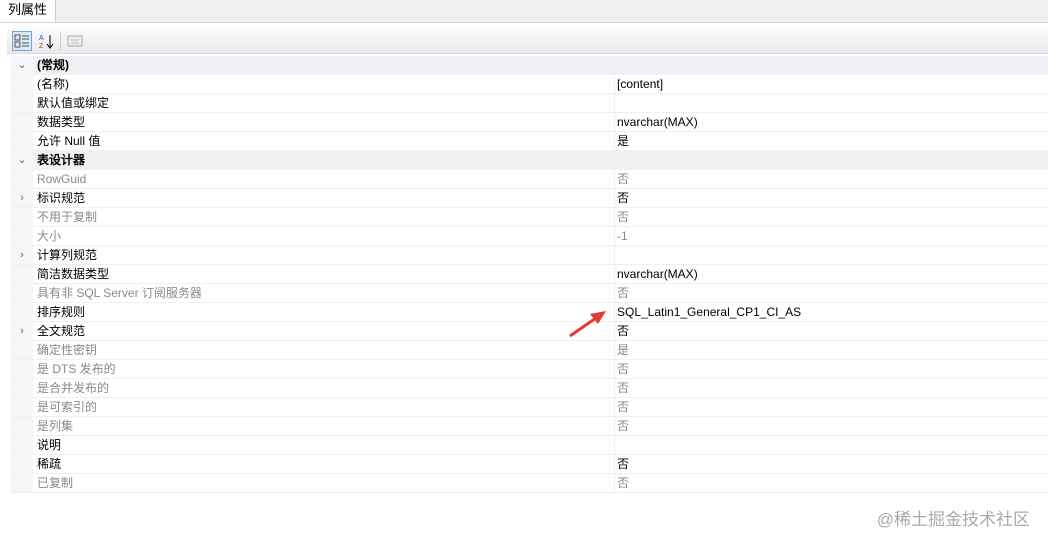  I want to click on property-name: 默认值或绑定, so click(324, 103).